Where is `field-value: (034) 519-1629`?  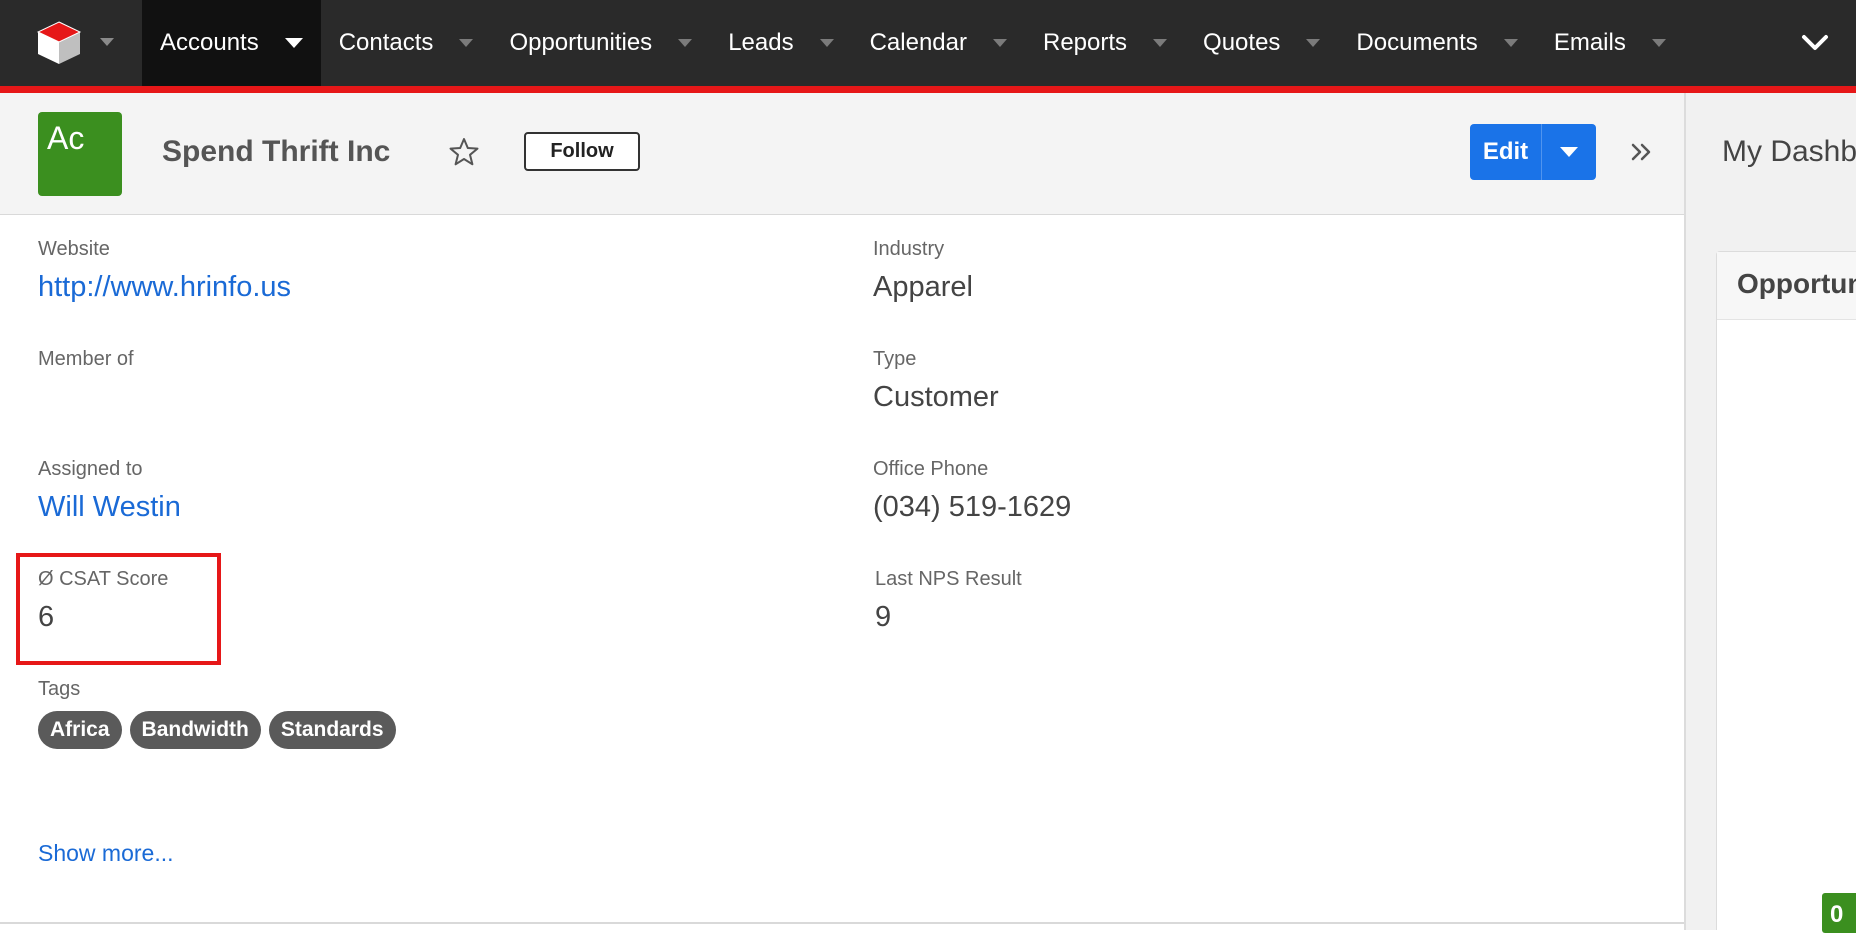 field-value: (034) 519-1629 is located at coordinates (972, 509).